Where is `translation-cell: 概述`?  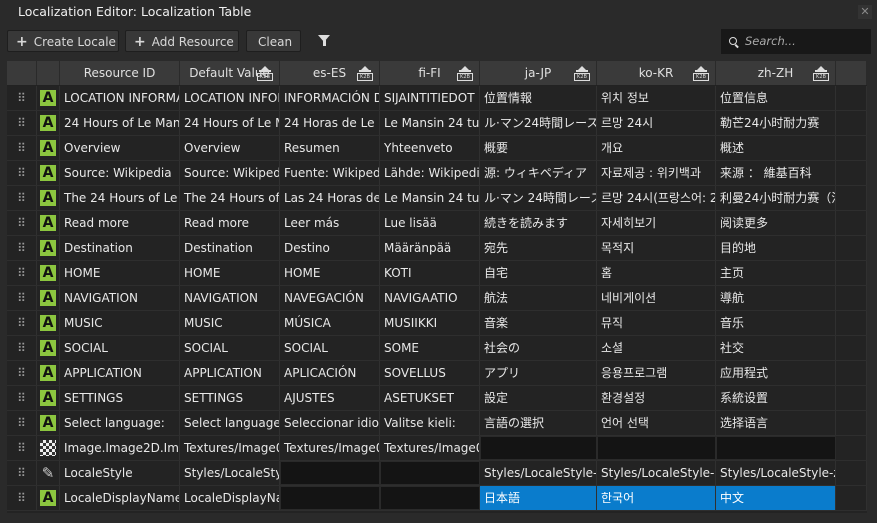 translation-cell: 概述 is located at coordinates (776, 148).